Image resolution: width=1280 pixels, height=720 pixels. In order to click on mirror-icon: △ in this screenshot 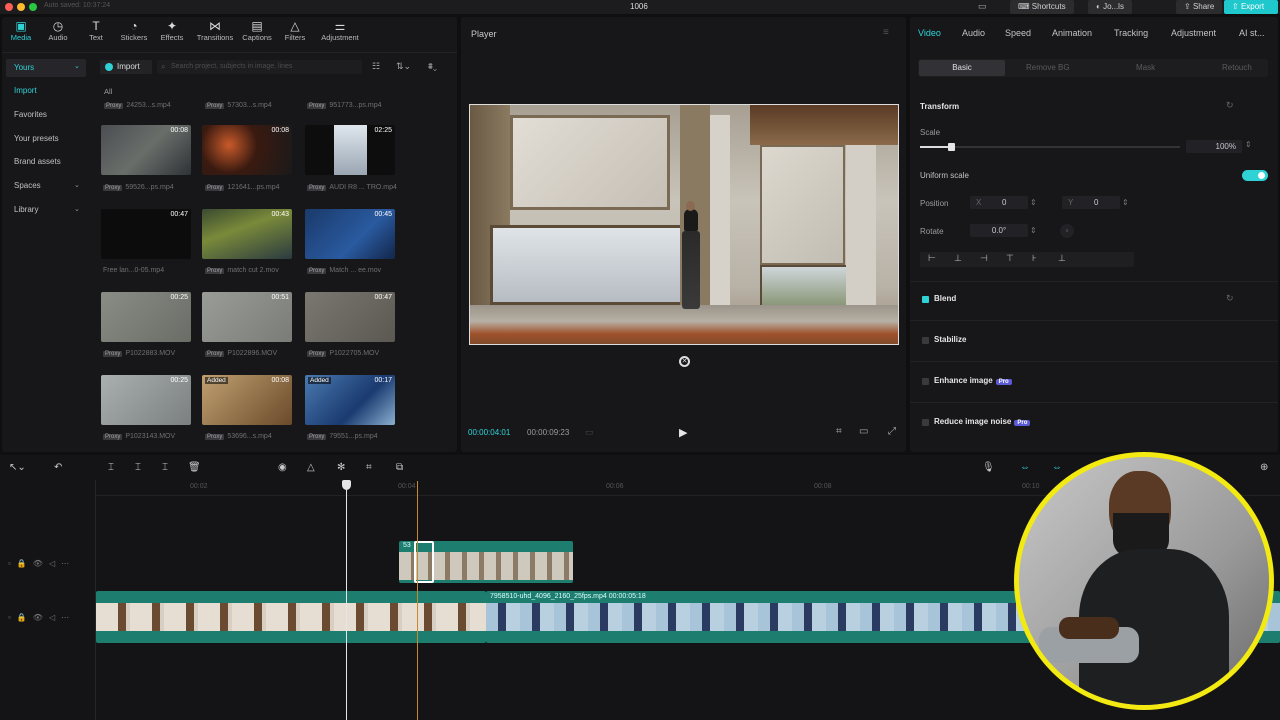, I will do `click(311, 467)`.